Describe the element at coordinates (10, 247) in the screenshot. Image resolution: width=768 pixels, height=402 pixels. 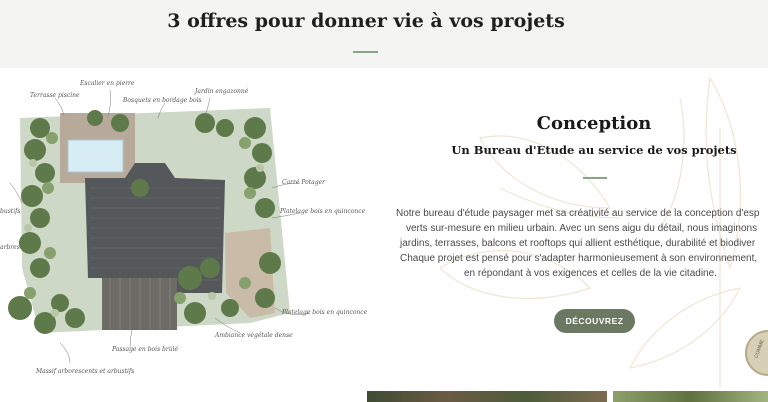
I see `plan-label-edge-2: arbres` at that location.